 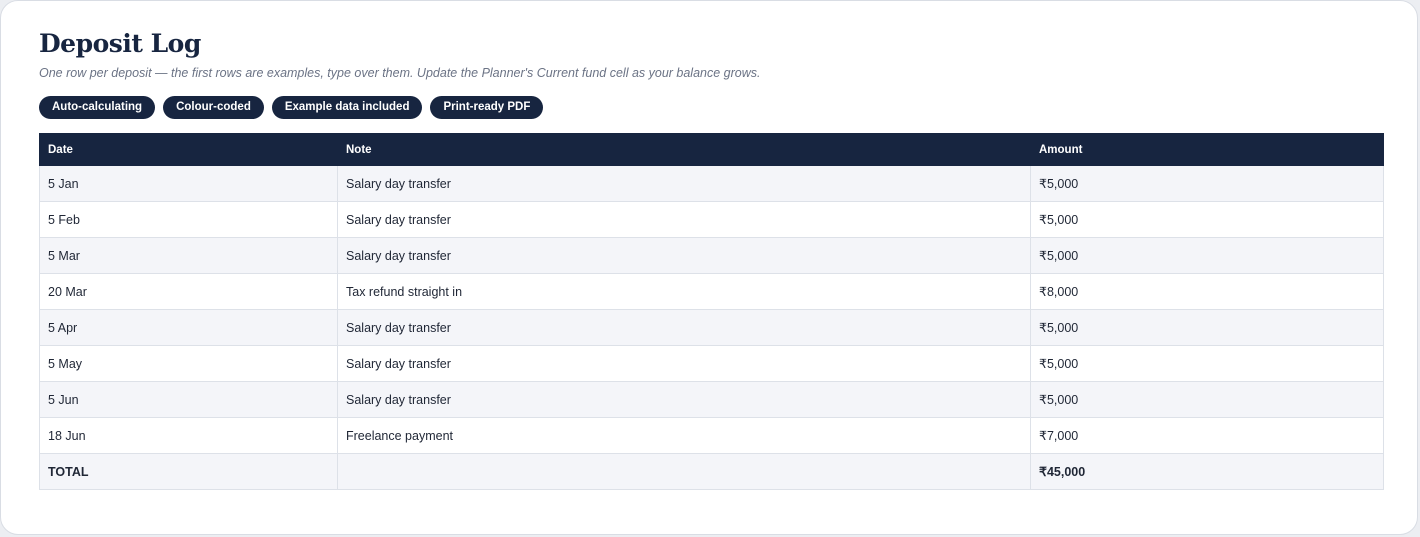 I want to click on date-cell: 5 Apr, so click(x=188, y=327).